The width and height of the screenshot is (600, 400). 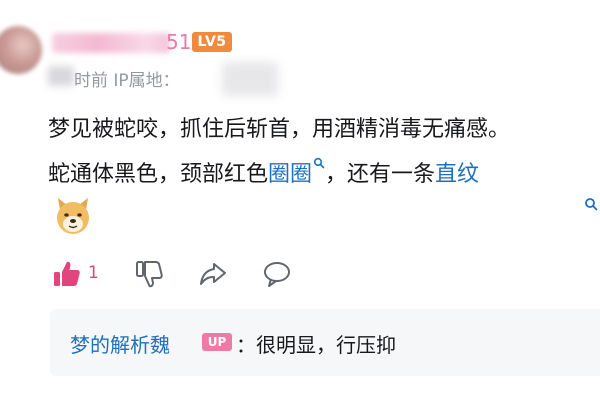 I want to click on search-link-quanquan: 圈圈, so click(x=296, y=172).